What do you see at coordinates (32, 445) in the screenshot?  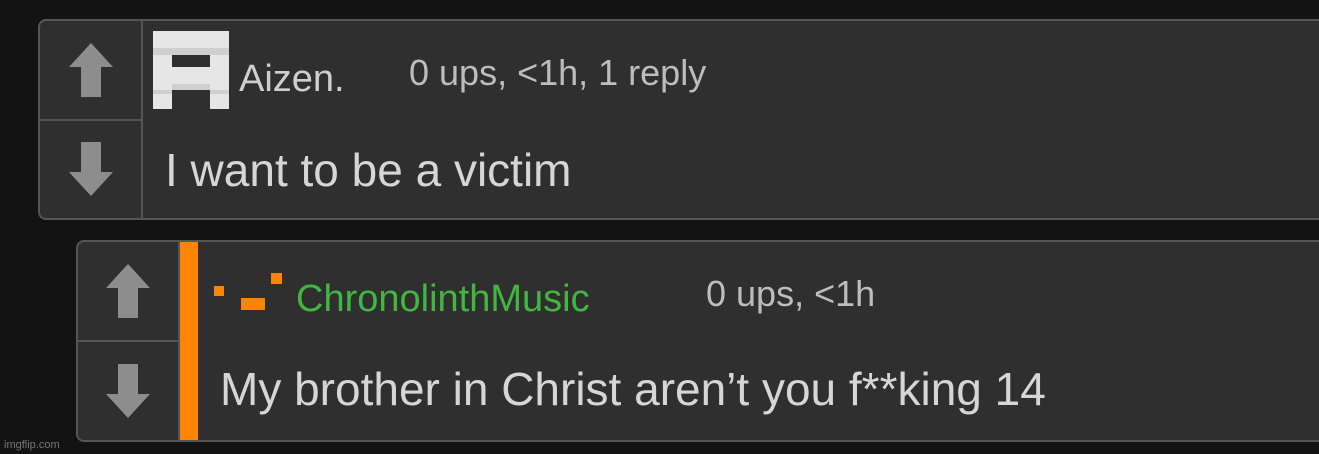 I see `watermark: imgflip.com` at bounding box center [32, 445].